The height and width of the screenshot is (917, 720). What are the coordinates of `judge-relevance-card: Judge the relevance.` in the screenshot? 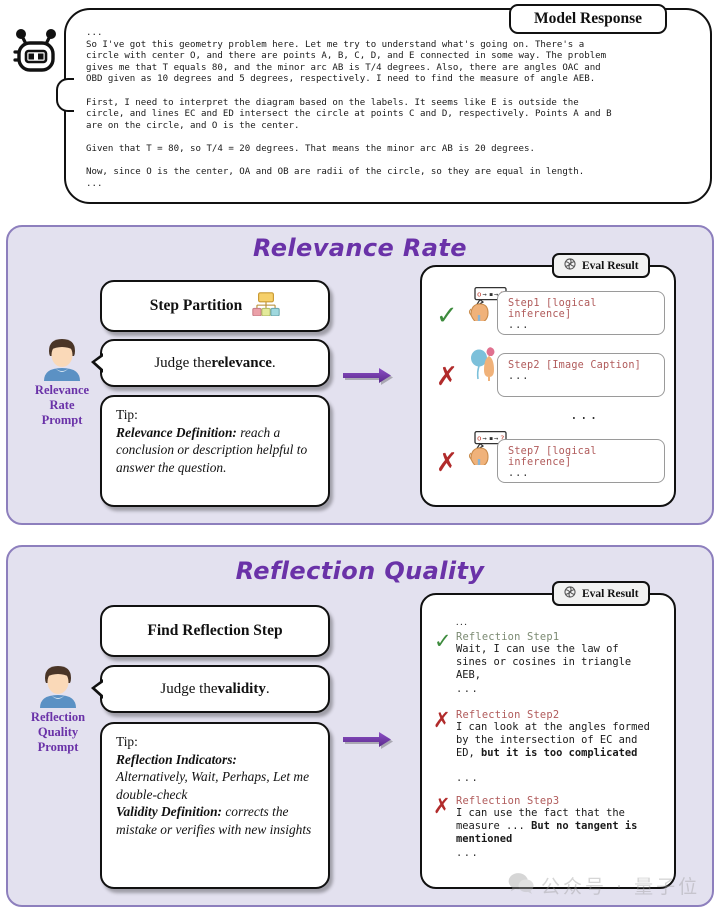 It's located at (210, 363).